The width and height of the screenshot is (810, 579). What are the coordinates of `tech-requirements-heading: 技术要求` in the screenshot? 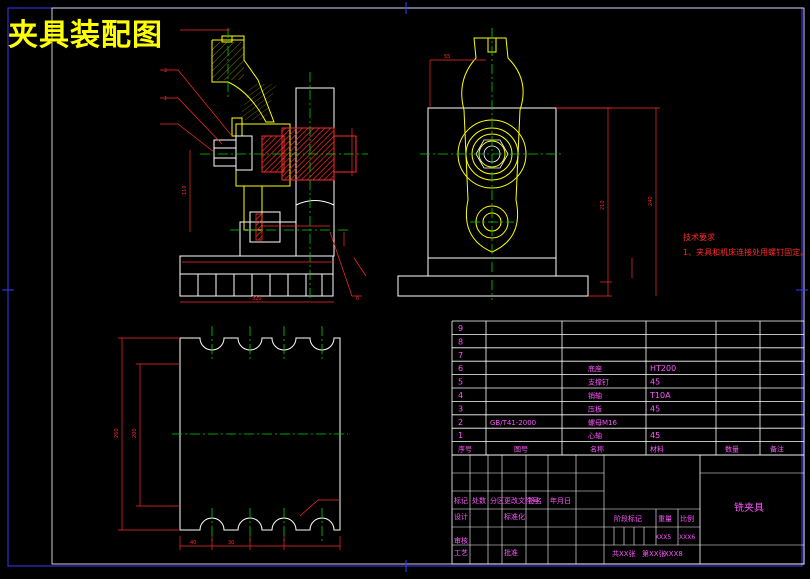 It's located at (699, 237).